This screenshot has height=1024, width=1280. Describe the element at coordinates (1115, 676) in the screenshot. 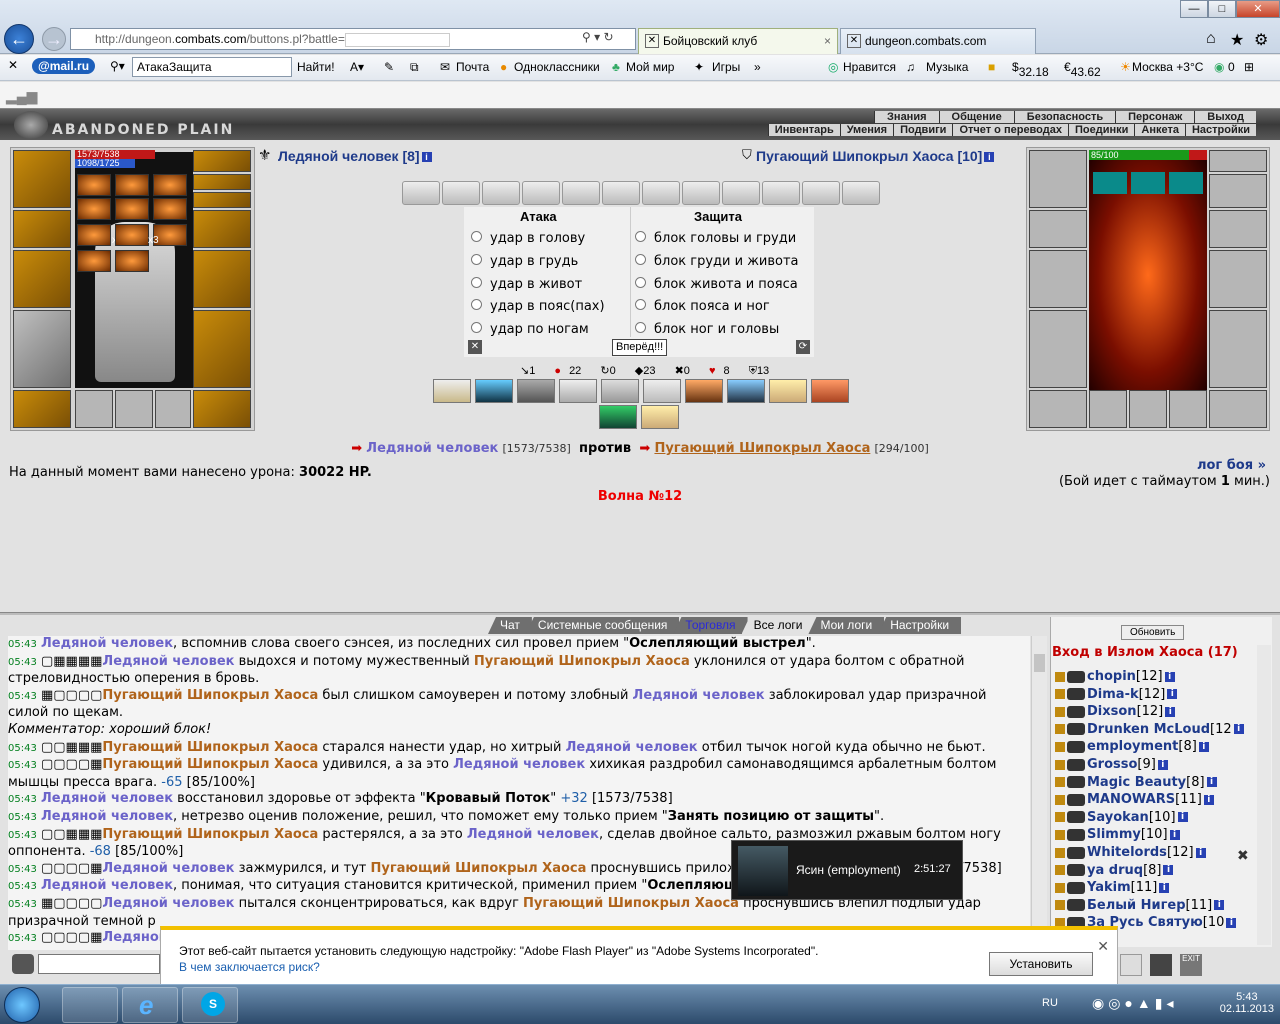

I see `user-entry: chopin[12] i` at that location.